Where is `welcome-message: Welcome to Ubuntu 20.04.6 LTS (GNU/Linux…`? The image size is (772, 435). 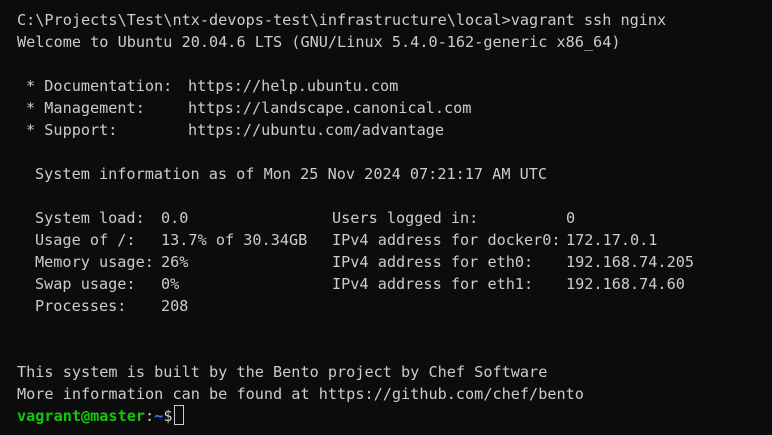 welcome-message: Welcome to Ubuntu 20.04.6 LTS (GNU/Linux… is located at coordinates (319, 42).